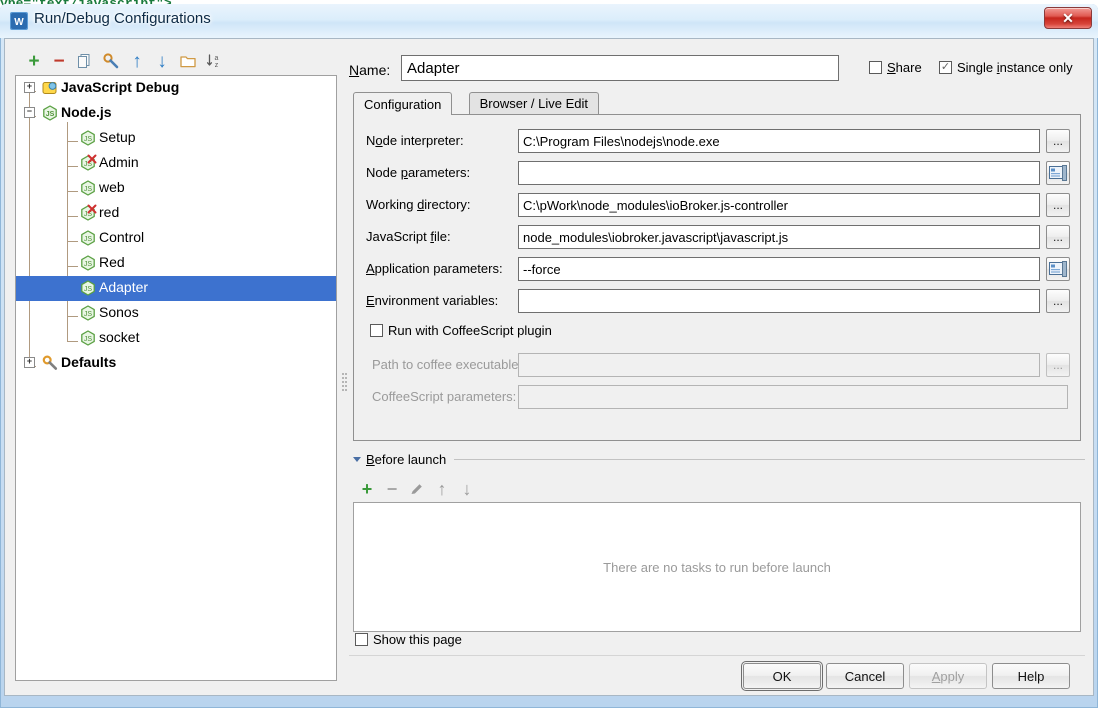 Image resolution: width=1098 pixels, height=708 pixels. What do you see at coordinates (367, 489) in the screenshot?
I see `add-task-button: +` at bounding box center [367, 489].